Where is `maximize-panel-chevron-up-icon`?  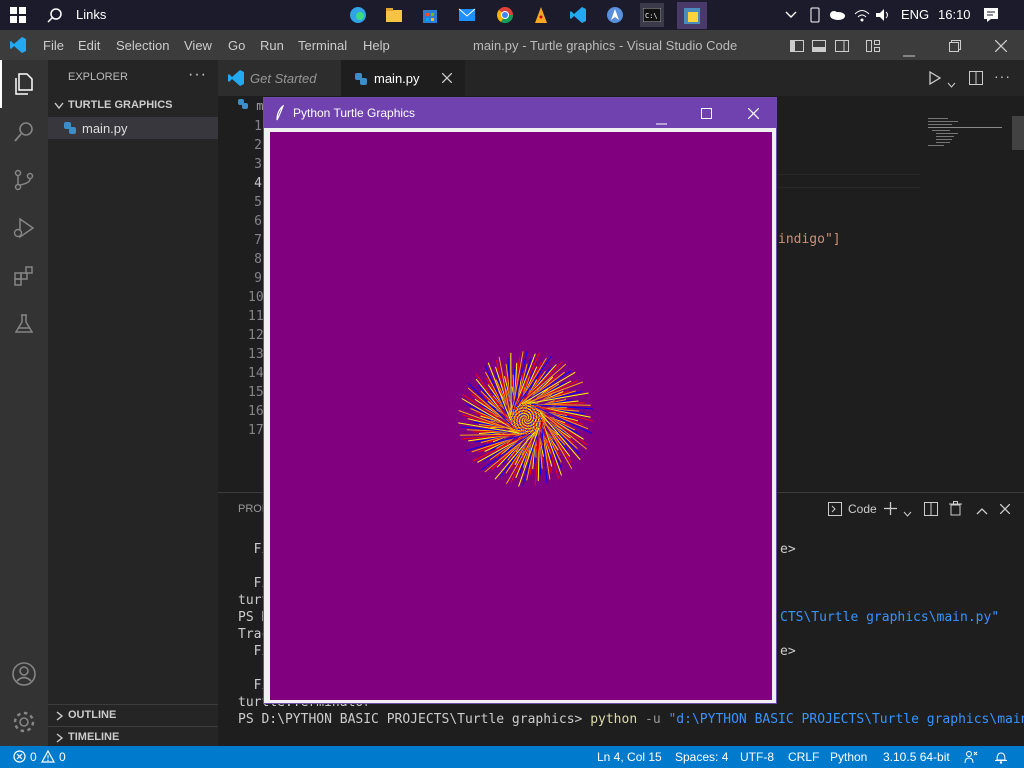
maximize-panel-chevron-up-icon is located at coordinates (982, 511).